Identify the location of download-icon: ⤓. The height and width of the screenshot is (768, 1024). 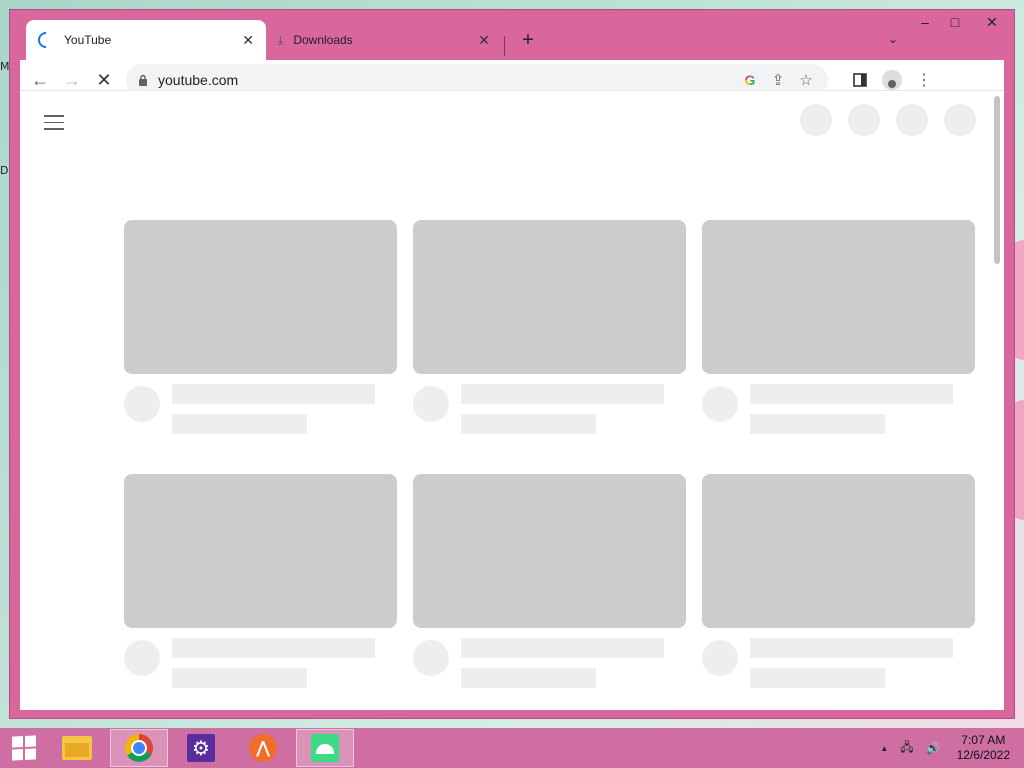
(281, 39).